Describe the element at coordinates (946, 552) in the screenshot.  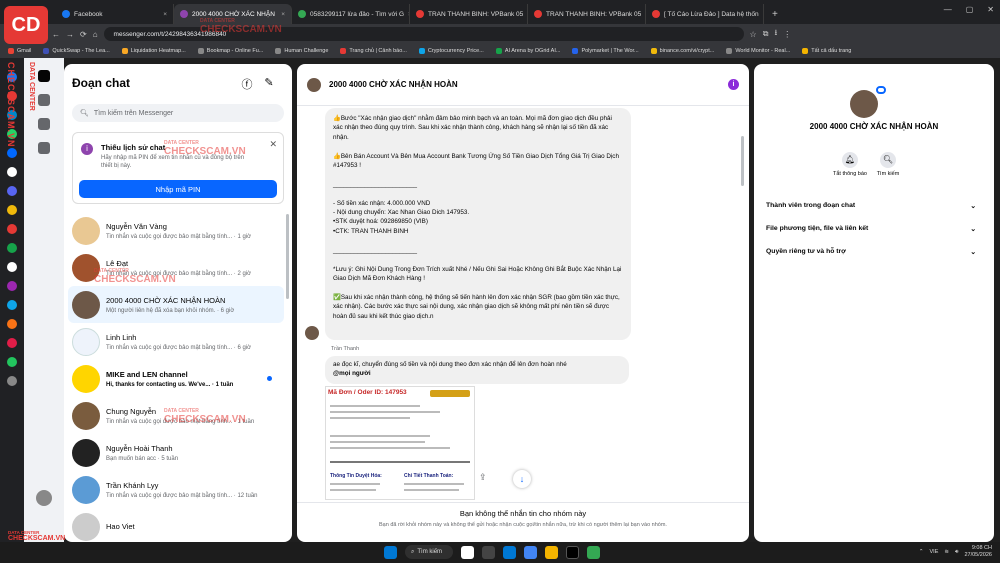
I see `wifi-icon: ≋` at that location.